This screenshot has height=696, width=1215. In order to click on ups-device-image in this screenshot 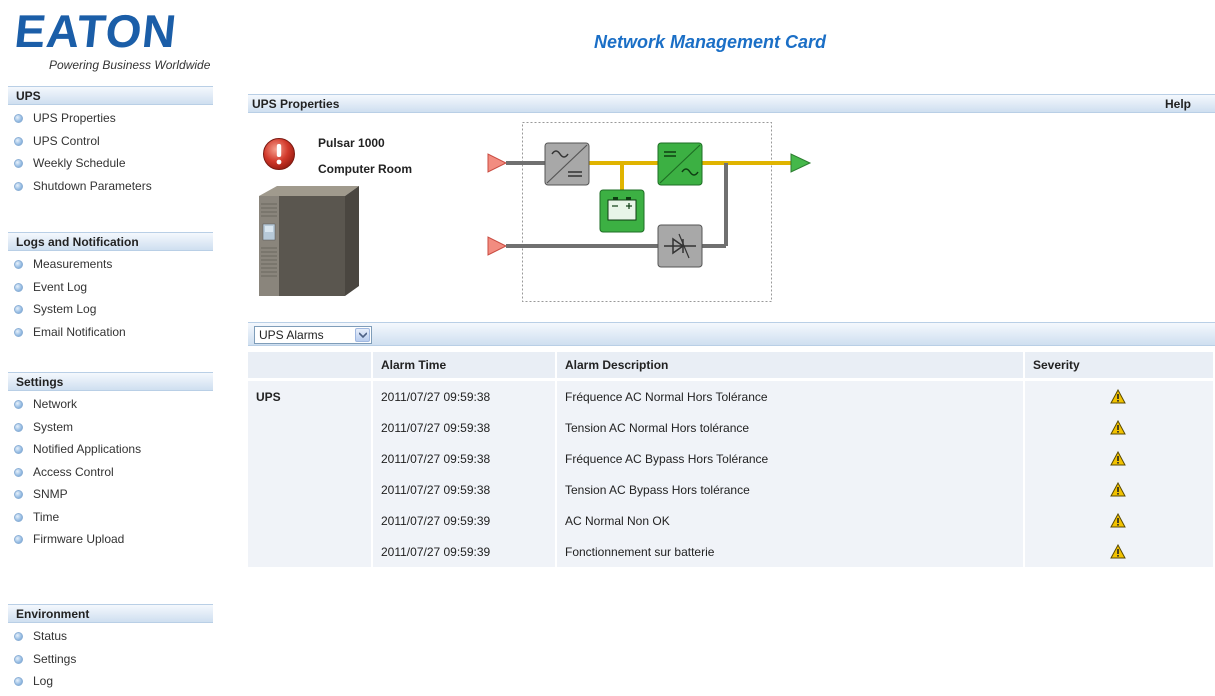, I will do `click(309, 241)`.